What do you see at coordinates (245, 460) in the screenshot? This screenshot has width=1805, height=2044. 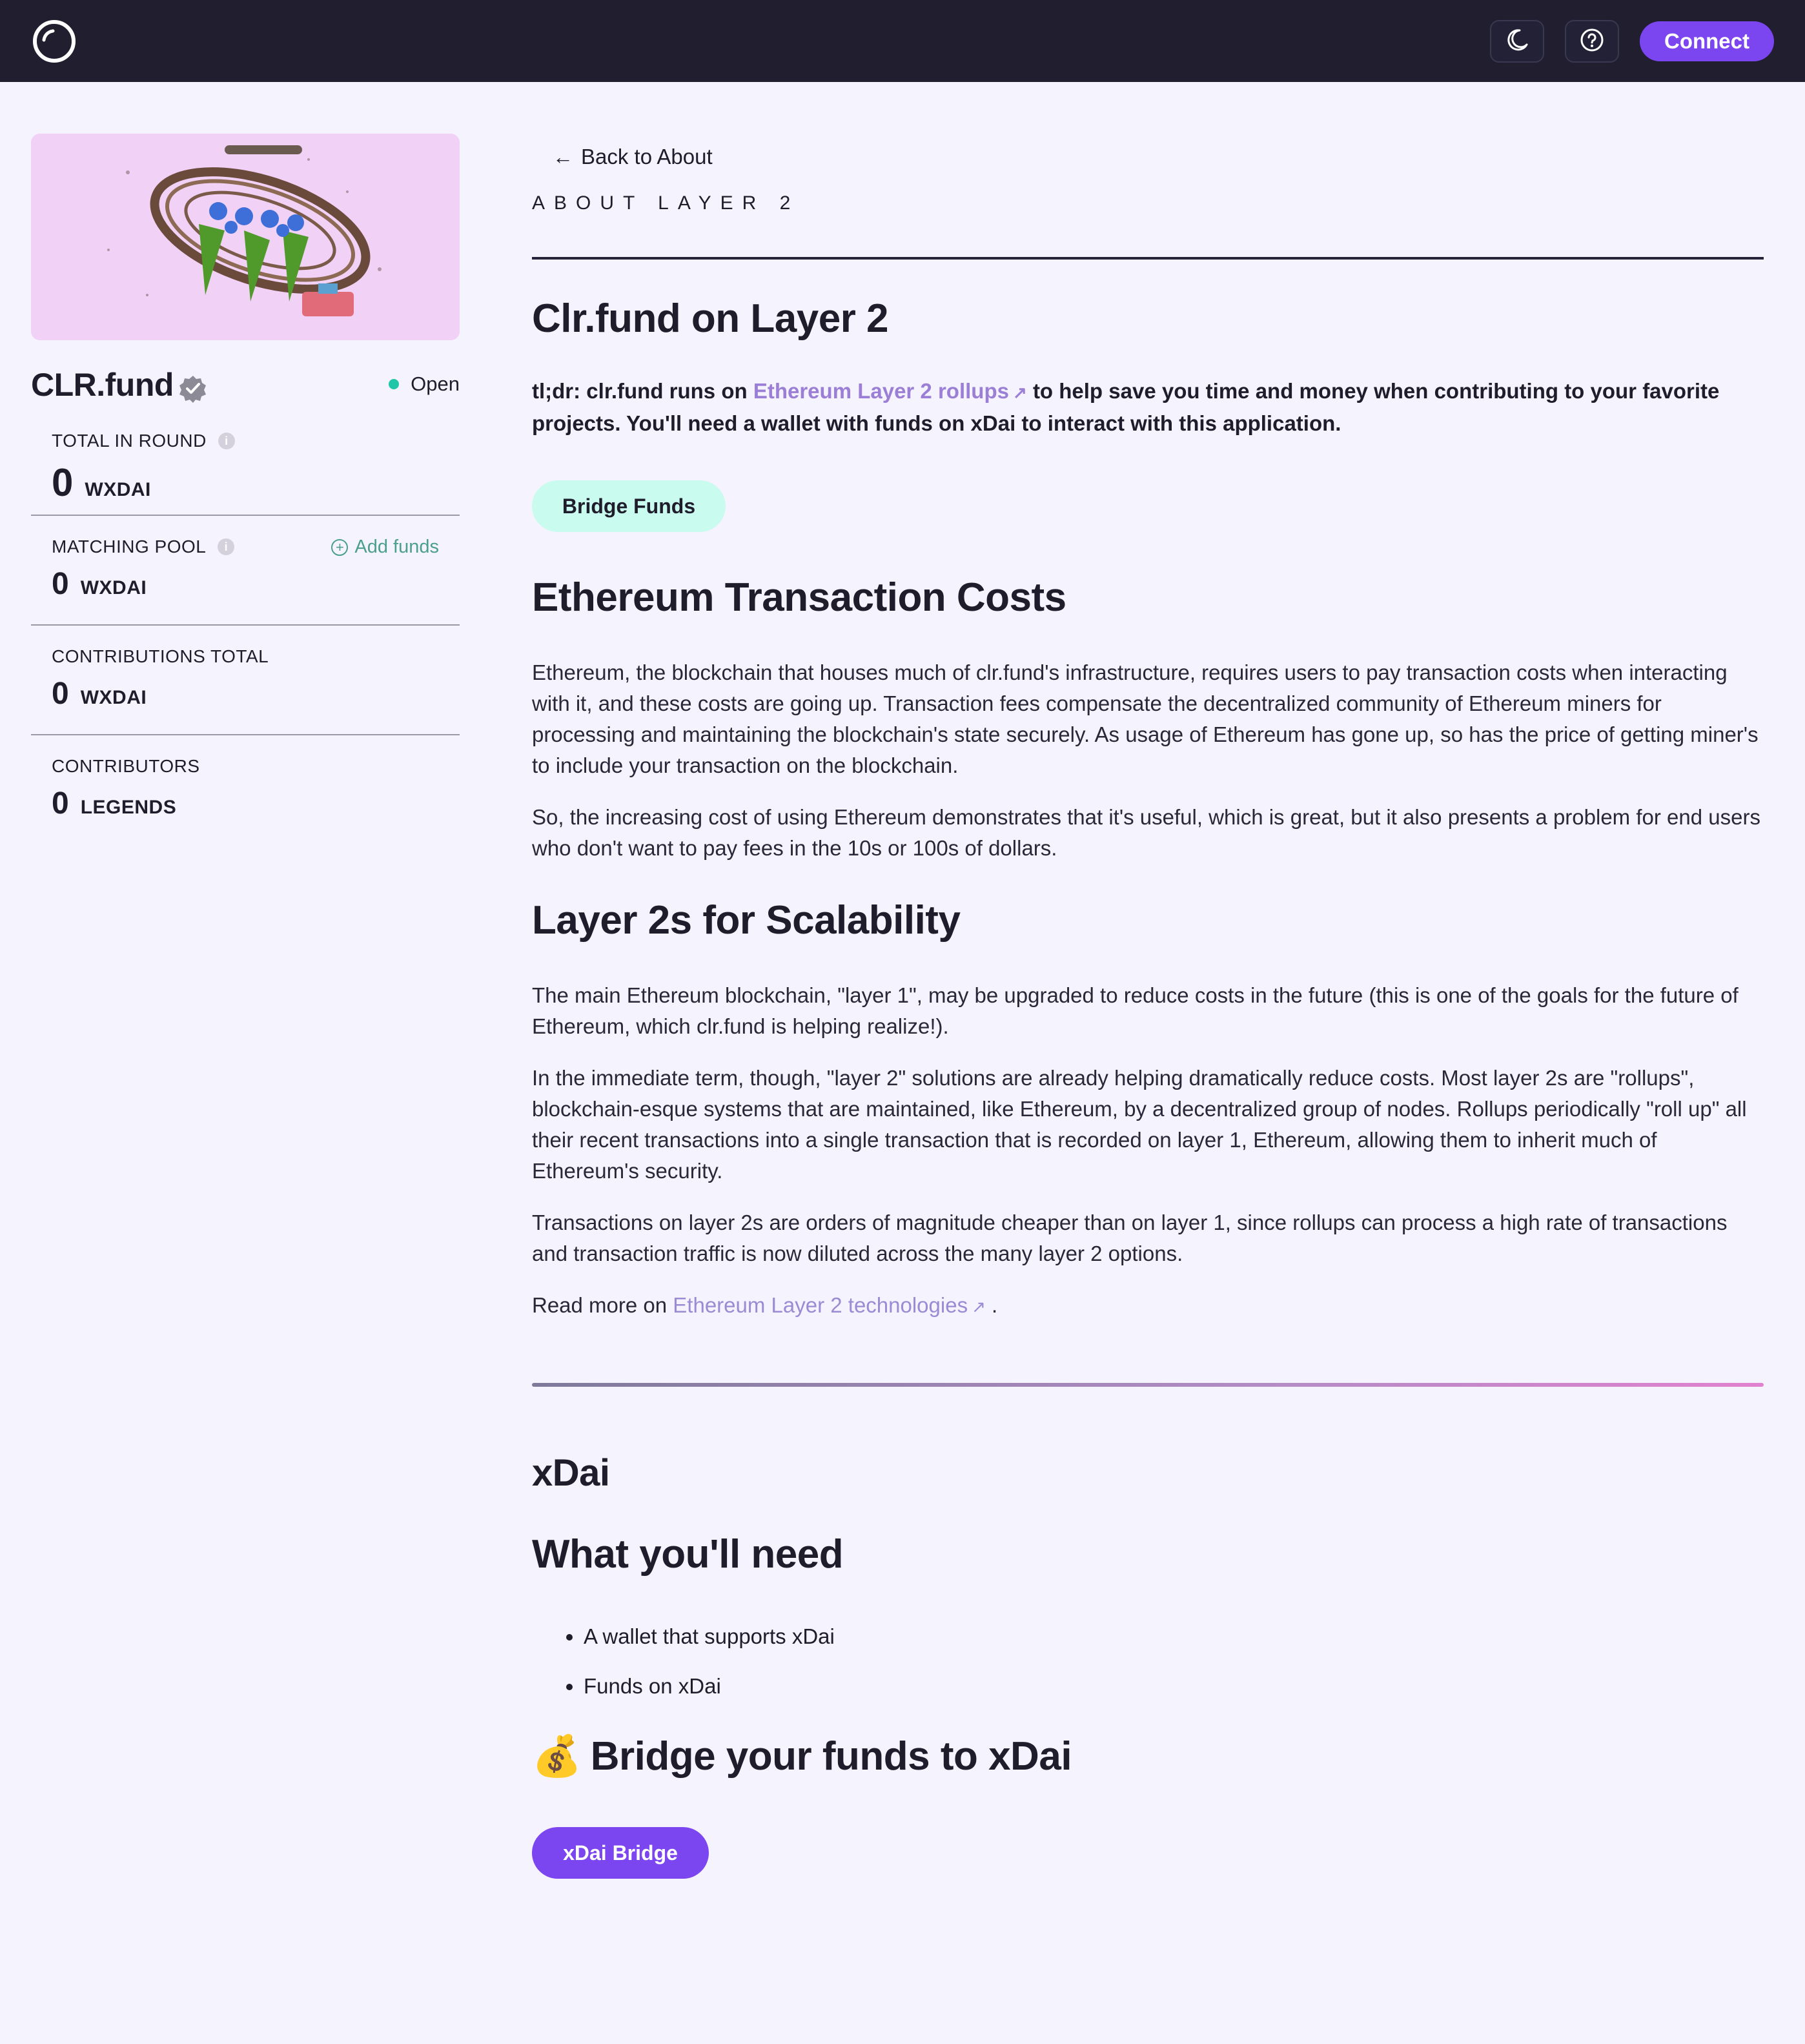 I see `stat-total-in-round: TOTAL IN ROUND i 0 WXDAI` at bounding box center [245, 460].